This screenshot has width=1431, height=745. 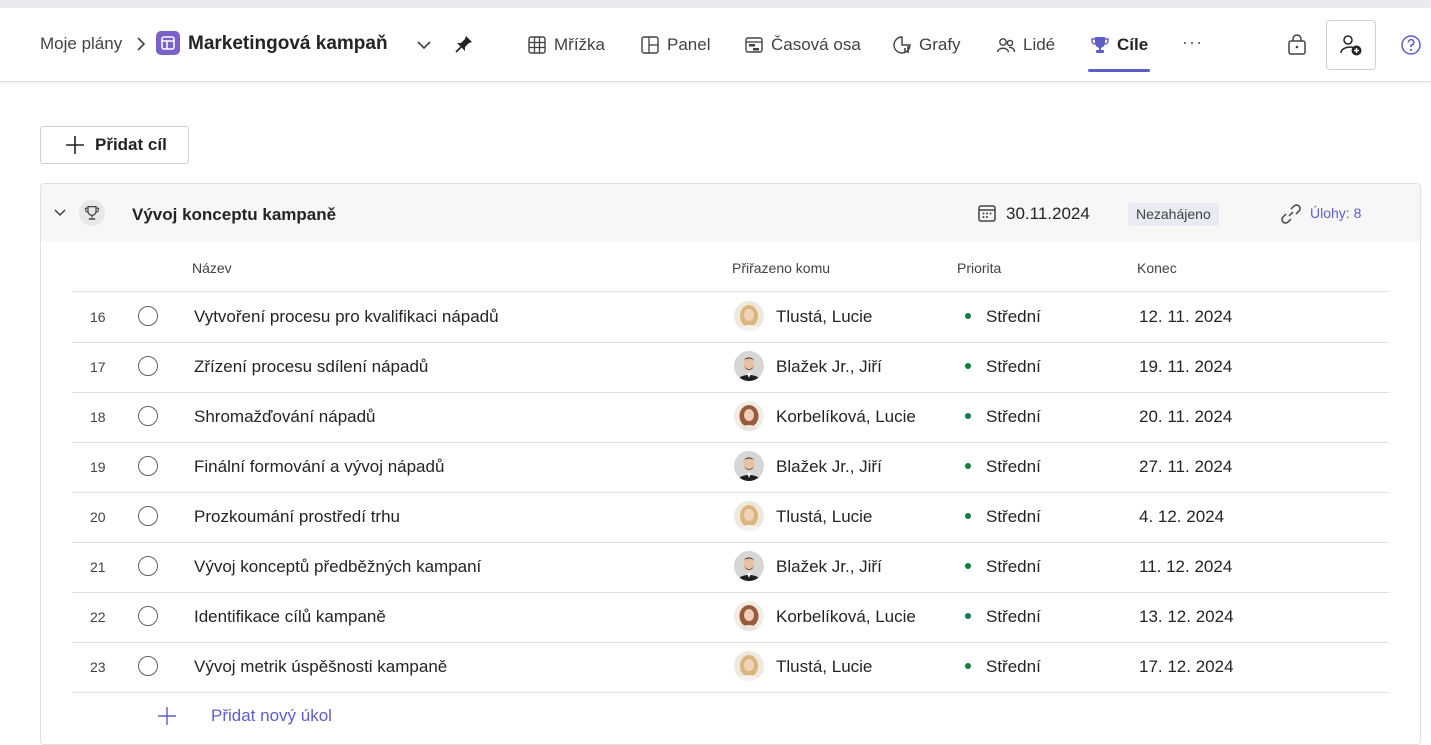 What do you see at coordinates (1181, 517) in the screenshot?
I see `task-due-date: 4. 12. 2024` at bounding box center [1181, 517].